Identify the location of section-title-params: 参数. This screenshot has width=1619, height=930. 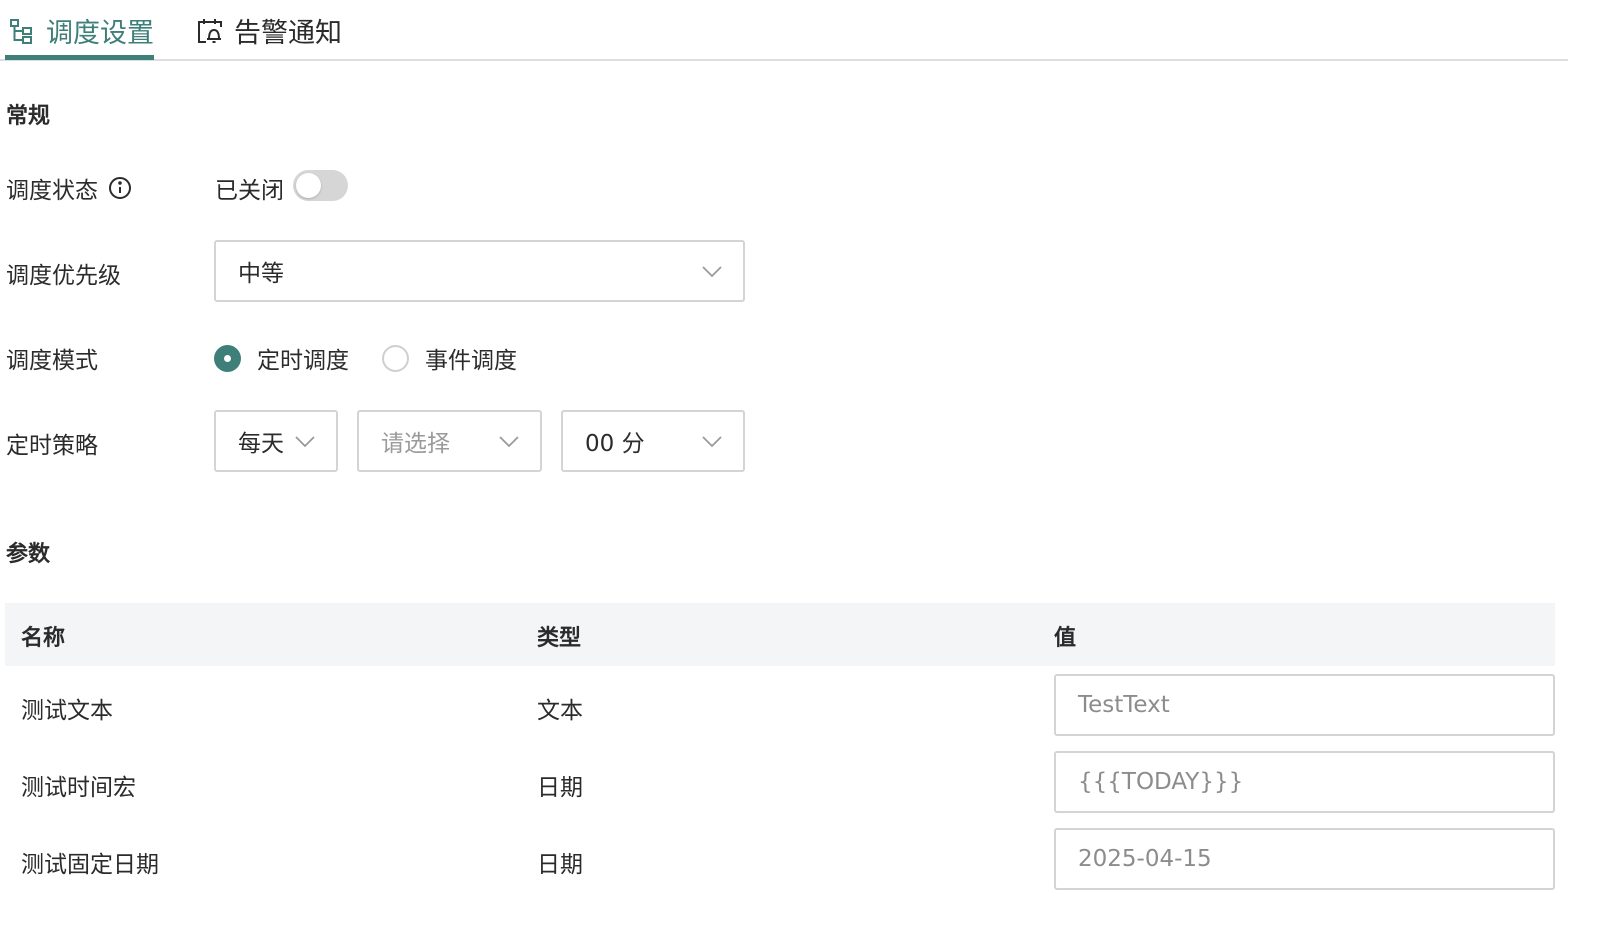
(28, 554).